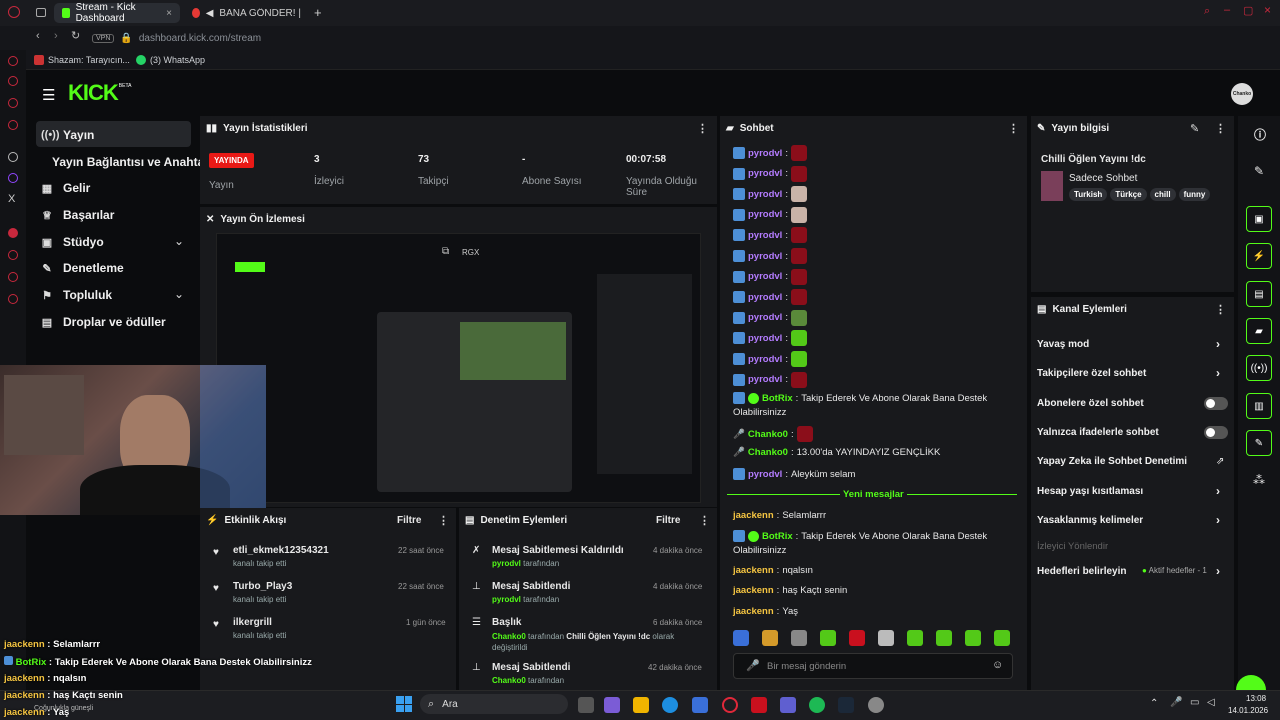 The height and width of the screenshot is (720, 1280). I want to click on emoji-icon: ☺, so click(997, 665).